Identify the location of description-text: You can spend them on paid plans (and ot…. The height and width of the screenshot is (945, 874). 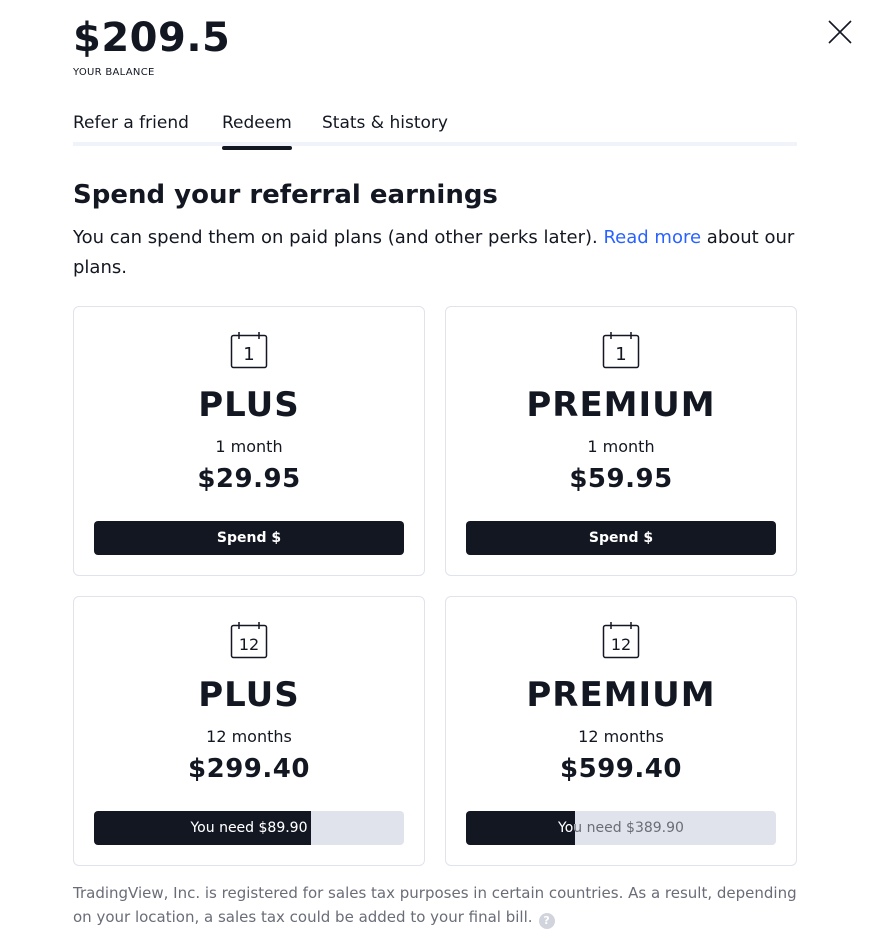
(338, 237).